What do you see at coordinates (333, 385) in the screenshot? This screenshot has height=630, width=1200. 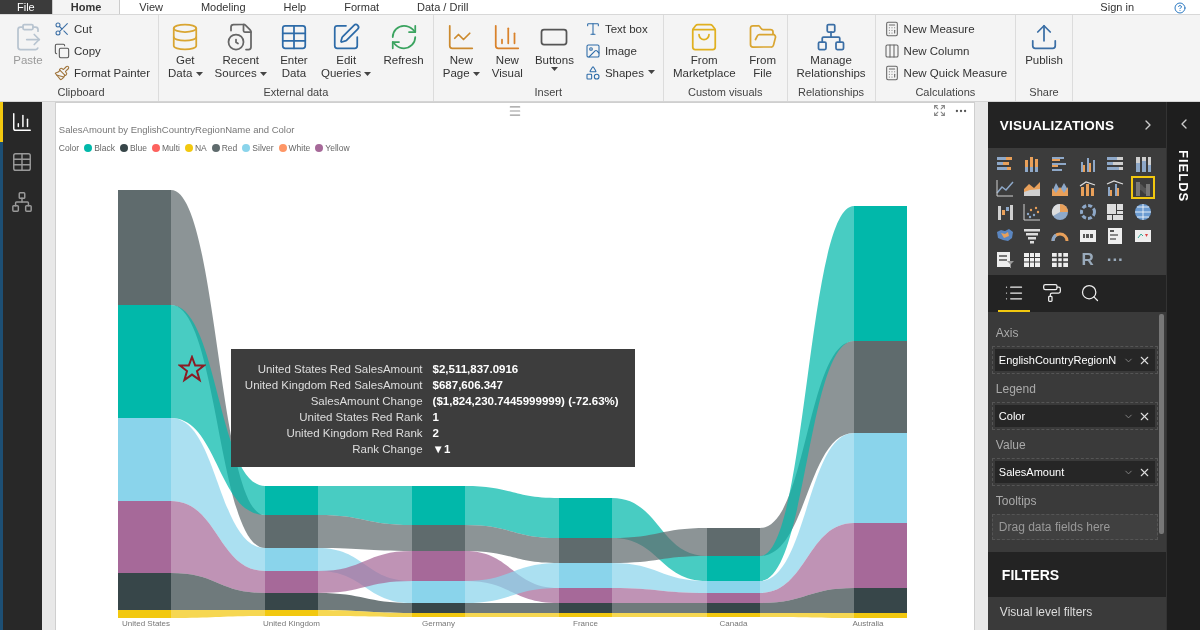 I see `tooltip-label: United Kingdom Red SalesAmount` at bounding box center [333, 385].